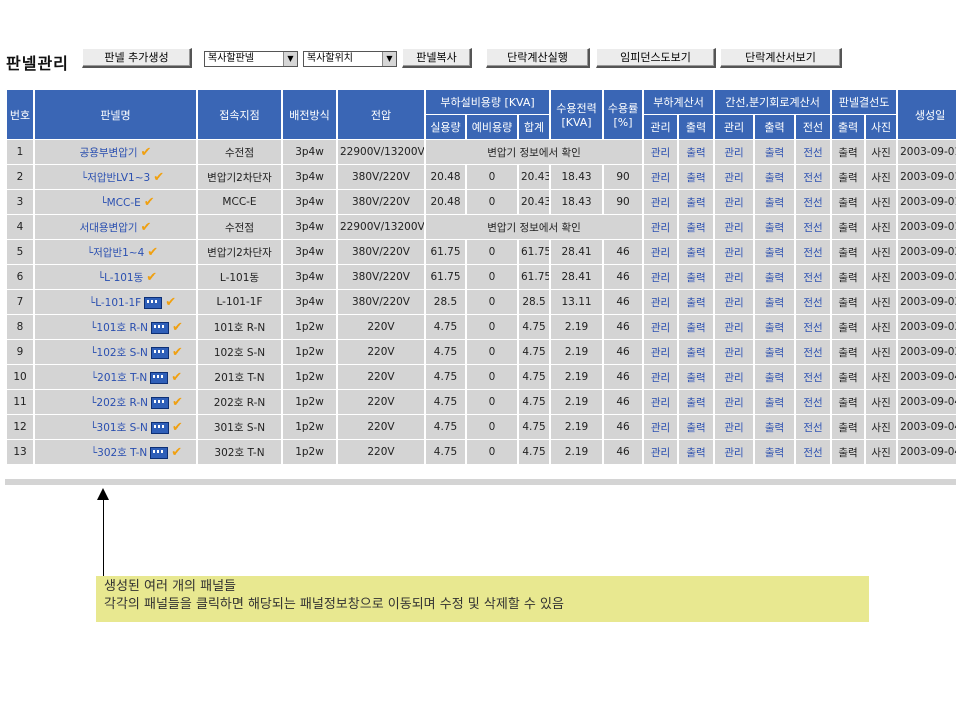 This screenshot has width=959, height=719. Describe the element at coordinates (120, 278) in the screenshot. I see `panel-name-link: └L-101동` at that location.